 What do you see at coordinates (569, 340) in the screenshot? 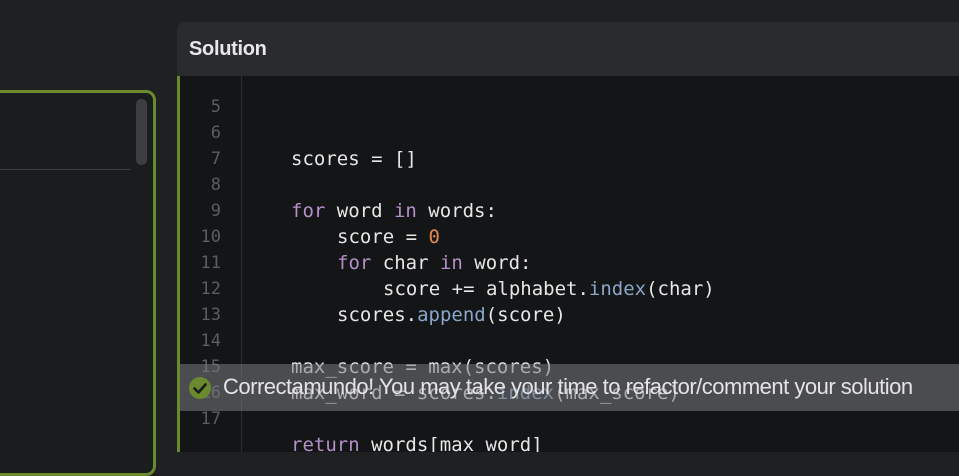
I see `code-line: 14 max_score = max(scores)` at bounding box center [569, 340].